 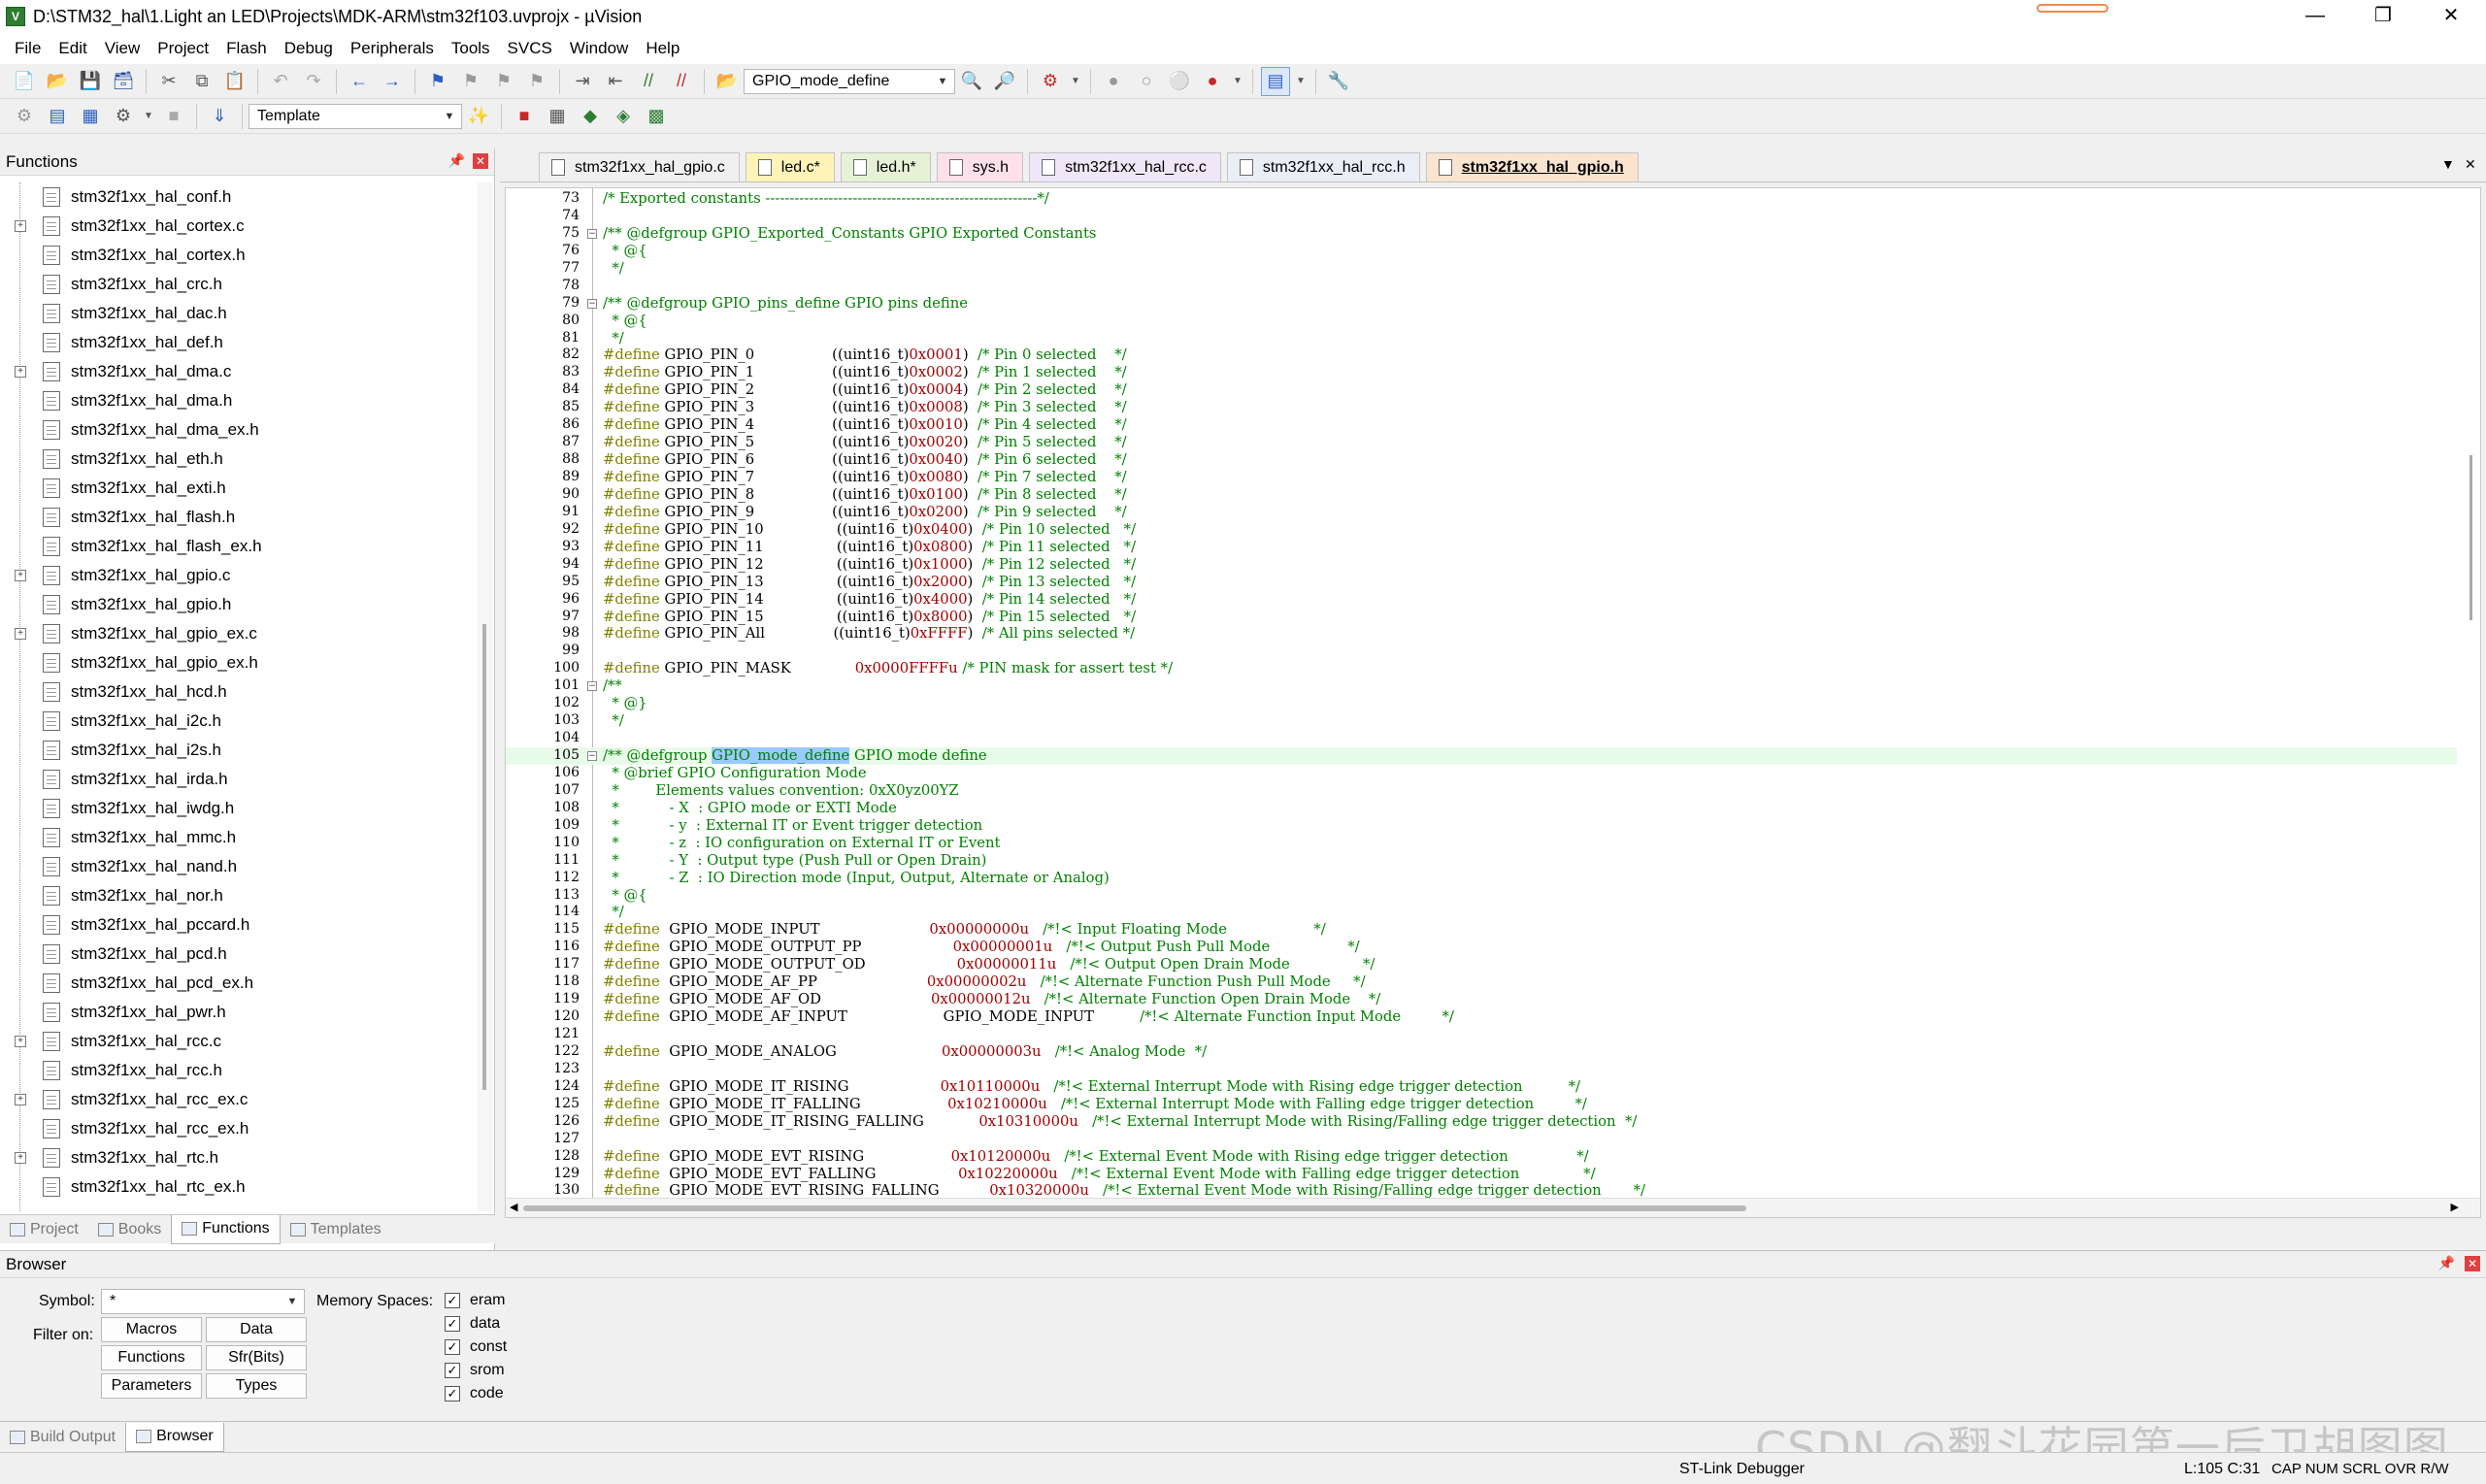 What do you see at coordinates (183, 48) in the screenshot?
I see `menu-project: Project` at bounding box center [183, 48].